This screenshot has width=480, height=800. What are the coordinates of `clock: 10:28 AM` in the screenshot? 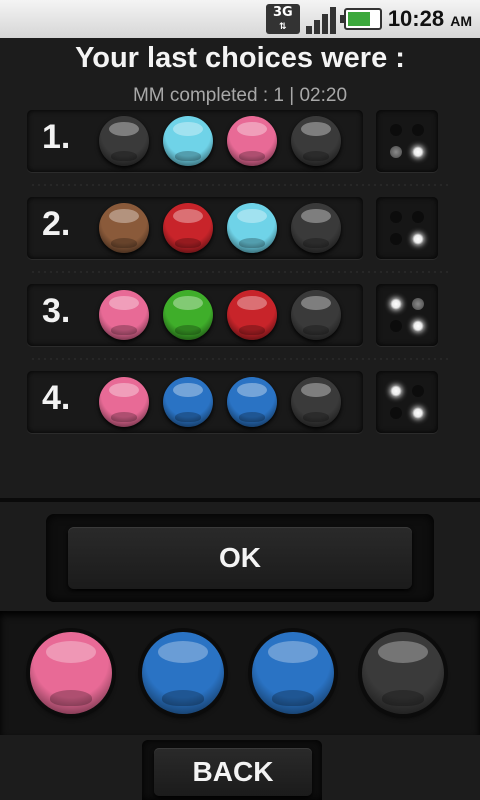 It's located at (430, 19).